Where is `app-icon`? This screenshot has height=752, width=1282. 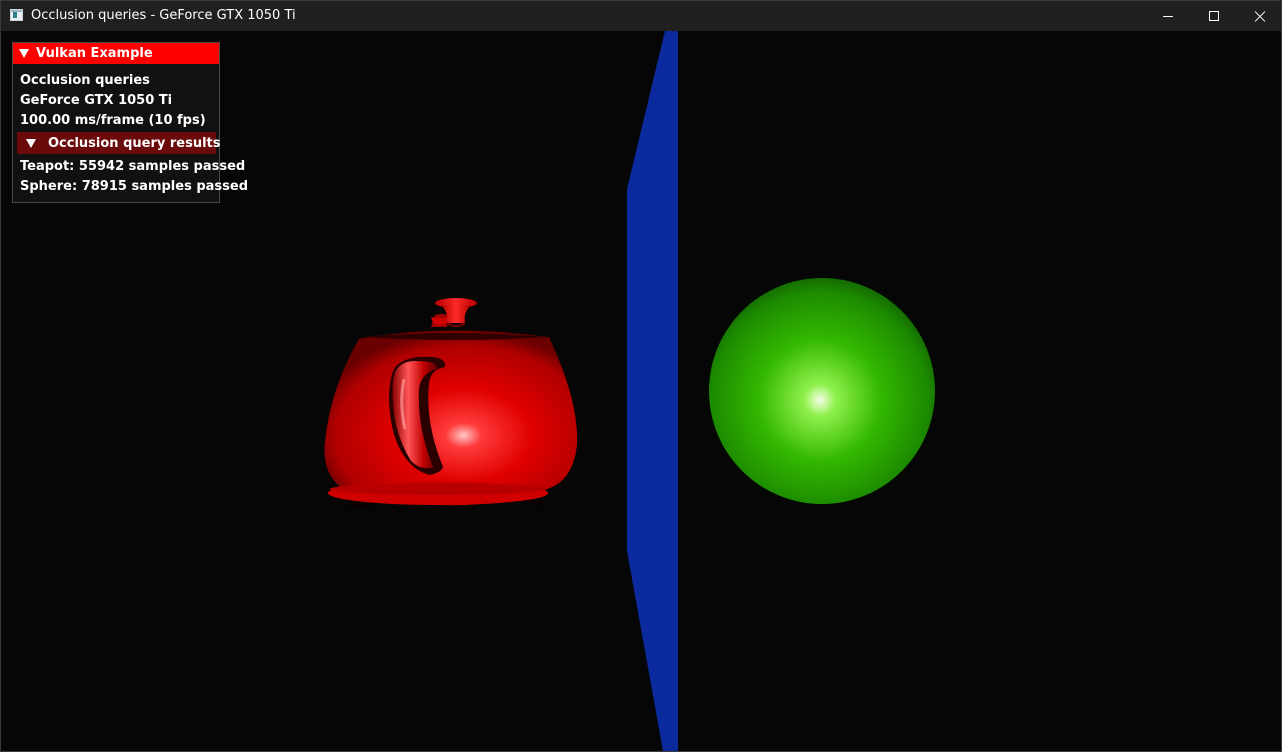
app-icon is located at coordinates (16, 15).